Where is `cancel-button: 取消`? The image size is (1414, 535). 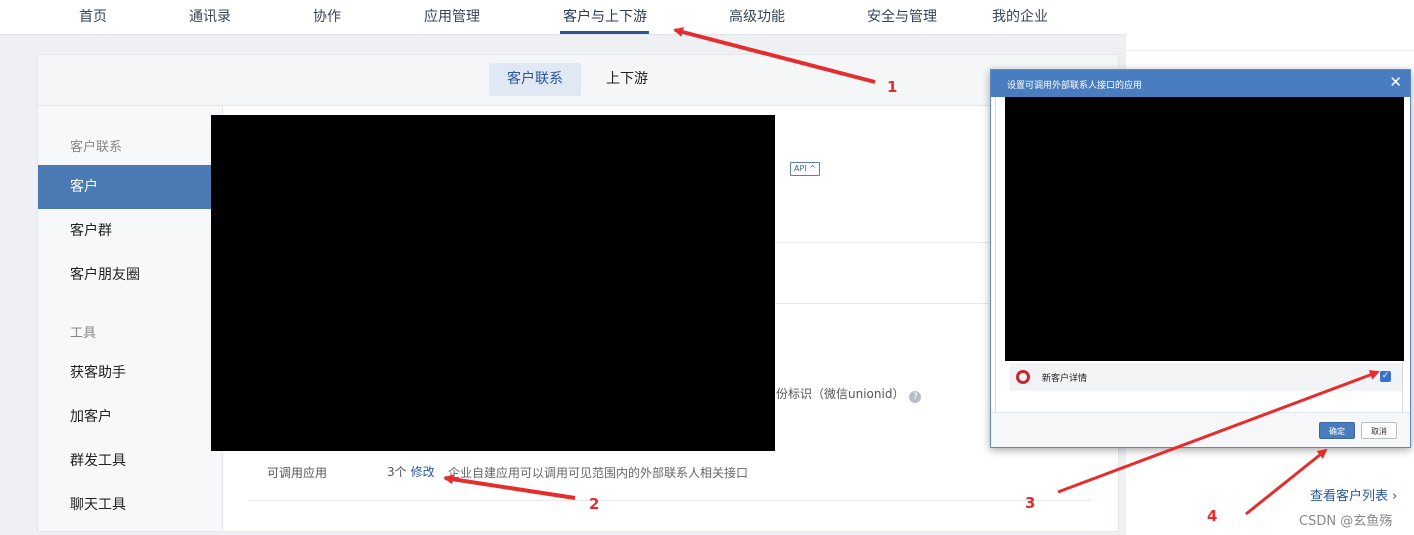
cancel-button: 取消 is located at coordinates (1379, 430).